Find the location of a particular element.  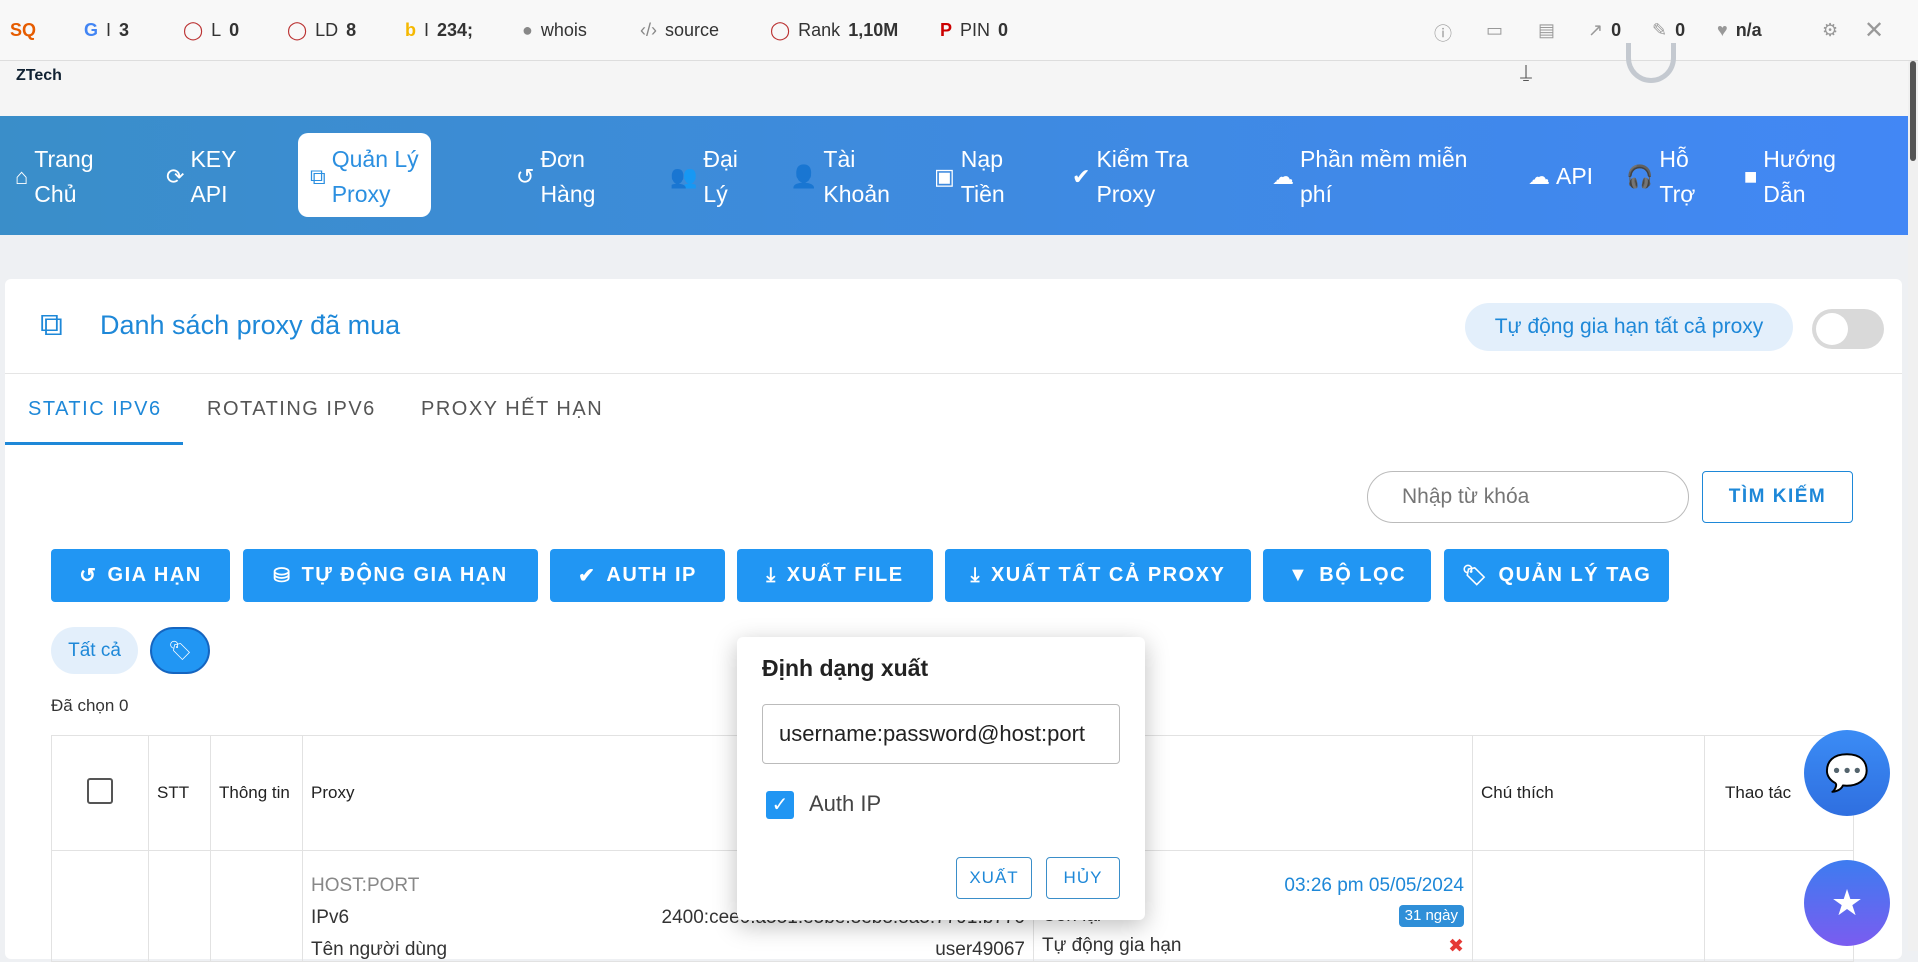

tag-icon: 🏷 is located at coordinates (180, 651).